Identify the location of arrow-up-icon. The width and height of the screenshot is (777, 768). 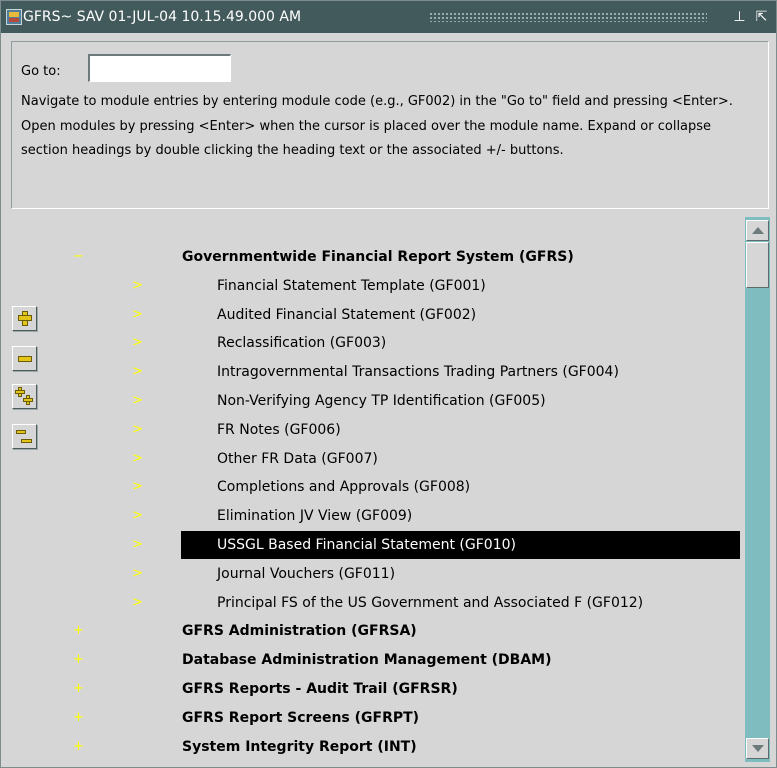
(758, 230).